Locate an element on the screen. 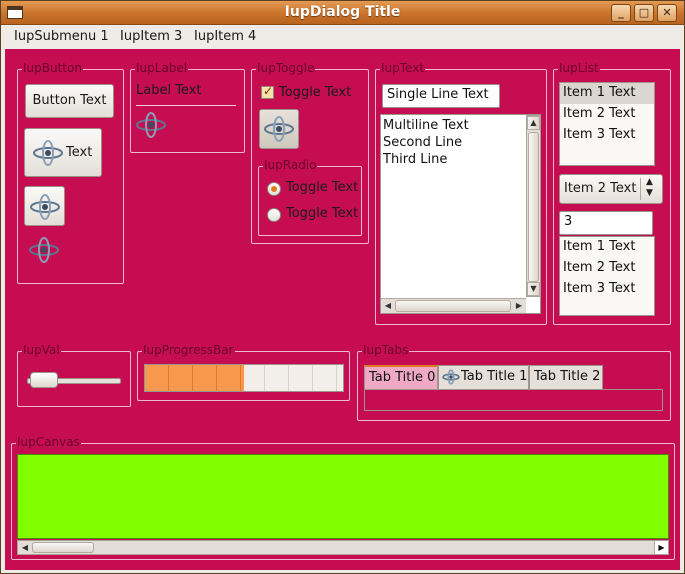 The width and height of the screenshot is (685, 574). minimize-button: _ is located at coordinates (621, 13).